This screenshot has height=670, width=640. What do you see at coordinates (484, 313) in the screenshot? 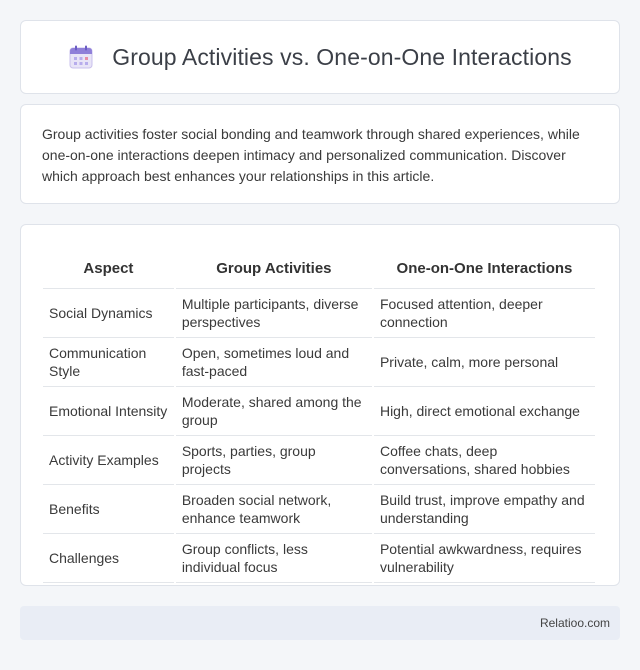
I see `table-cell: Focused attention, deeper connection` at bounding box center [484, 313].